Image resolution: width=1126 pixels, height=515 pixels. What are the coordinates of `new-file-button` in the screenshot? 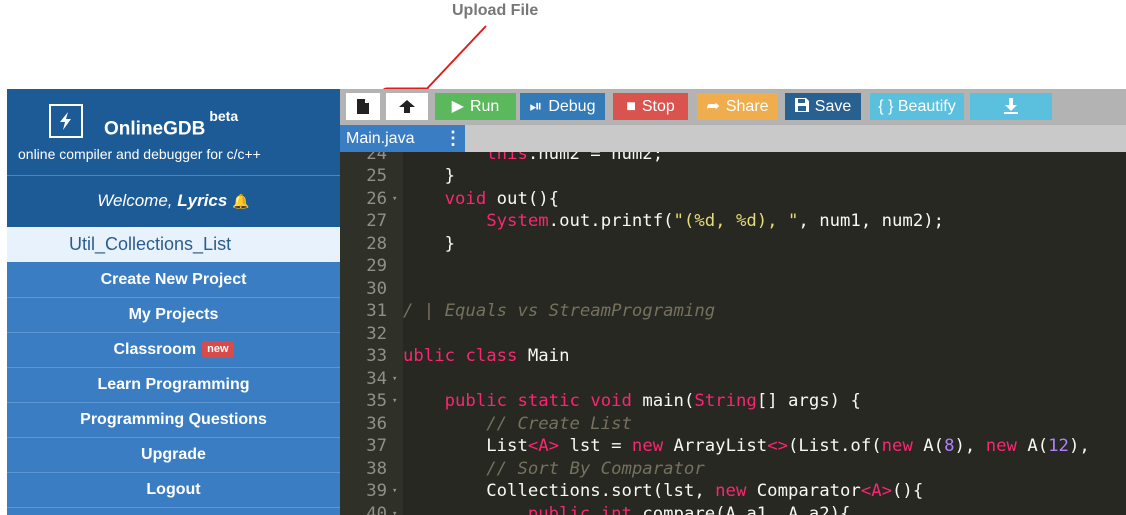 It's located at (363, 106).